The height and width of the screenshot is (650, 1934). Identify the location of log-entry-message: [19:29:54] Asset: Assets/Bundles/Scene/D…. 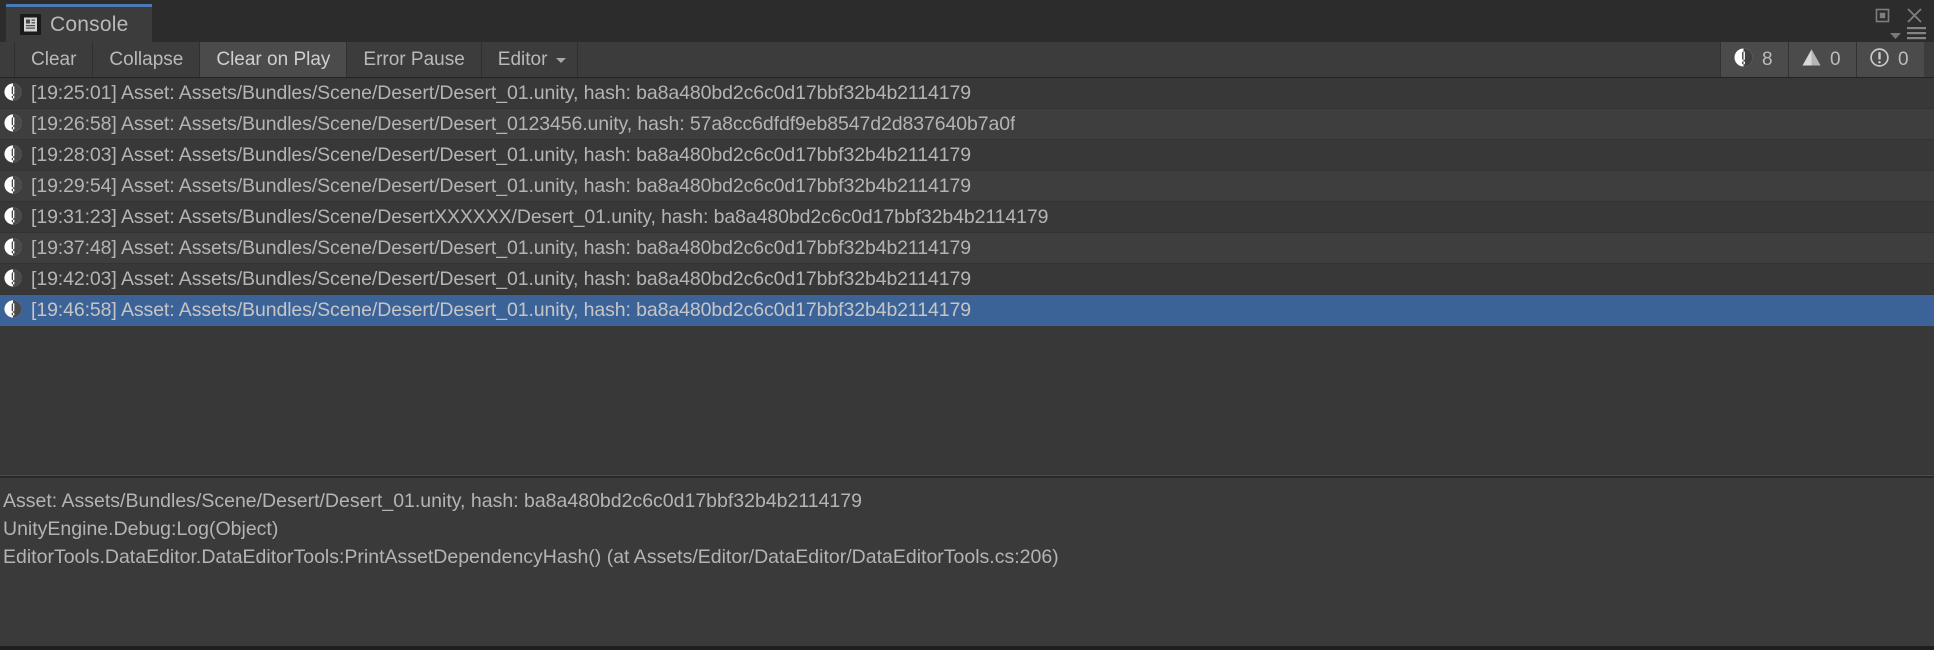
(501, 185).